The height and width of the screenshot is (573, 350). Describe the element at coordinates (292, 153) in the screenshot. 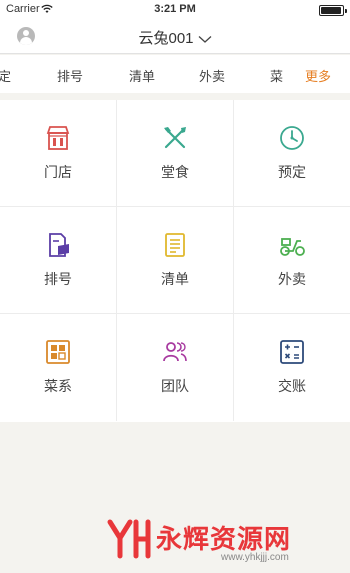

I see `grid-item-reserve: 预定` at that location.